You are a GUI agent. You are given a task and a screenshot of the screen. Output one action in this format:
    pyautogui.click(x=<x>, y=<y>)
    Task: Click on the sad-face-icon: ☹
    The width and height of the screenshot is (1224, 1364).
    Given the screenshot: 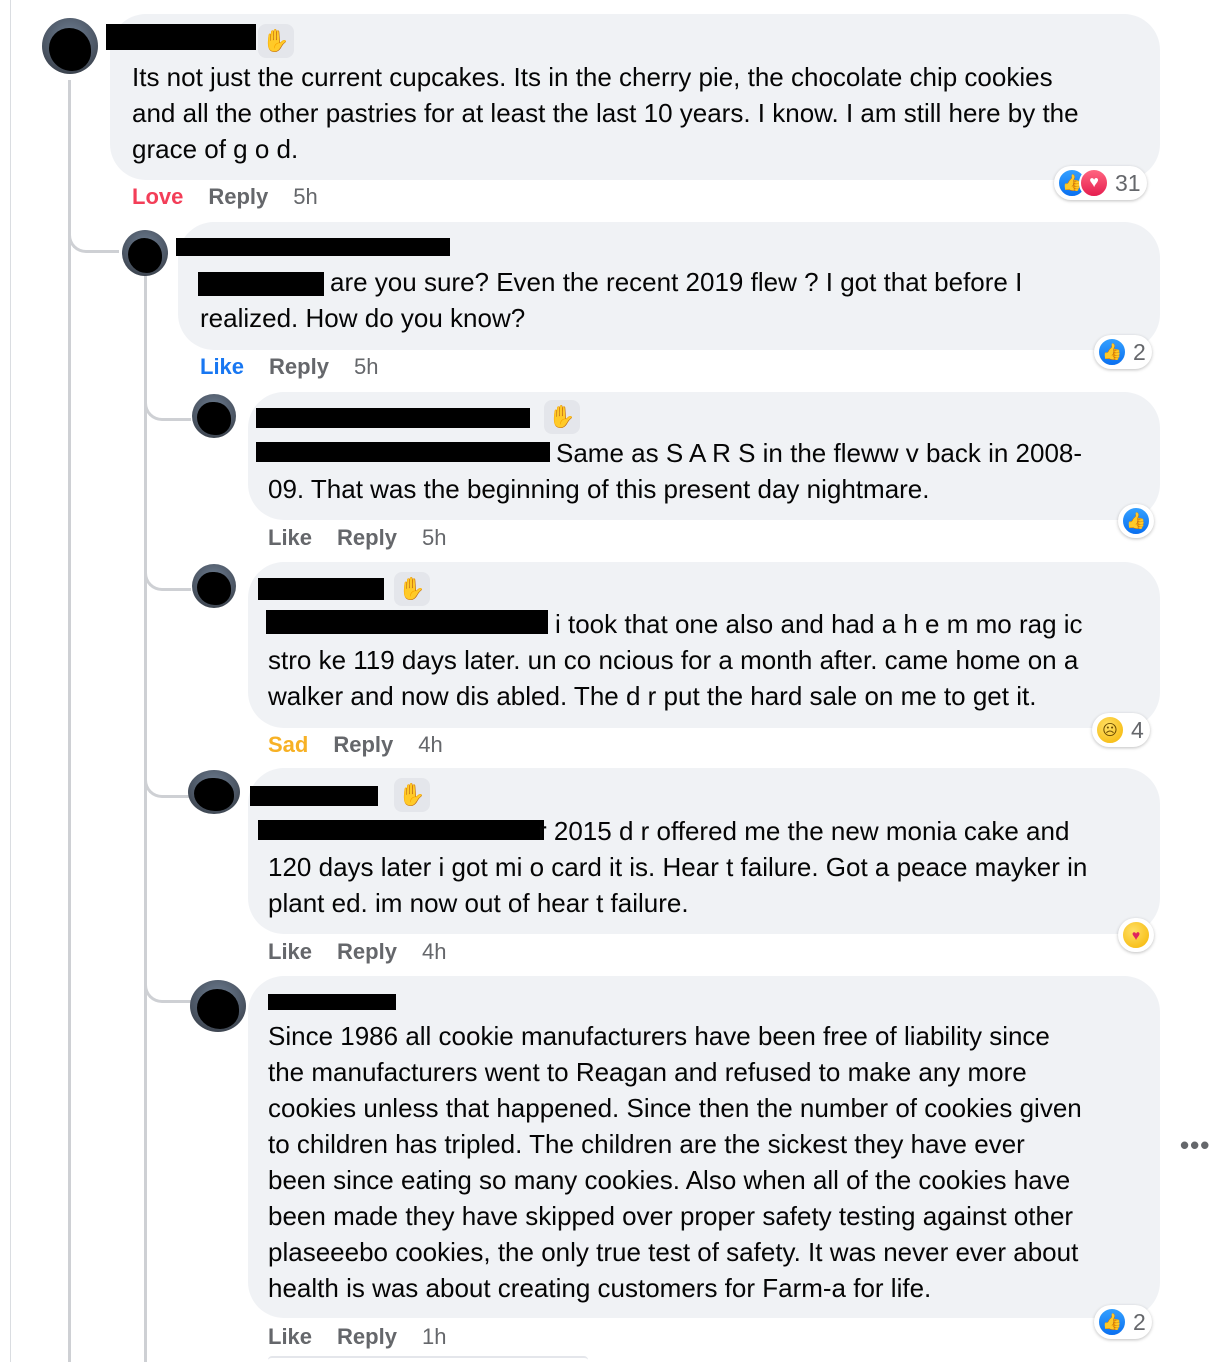 What is the action you would take?
    pyautogui.click(x=1110, y=730)
    